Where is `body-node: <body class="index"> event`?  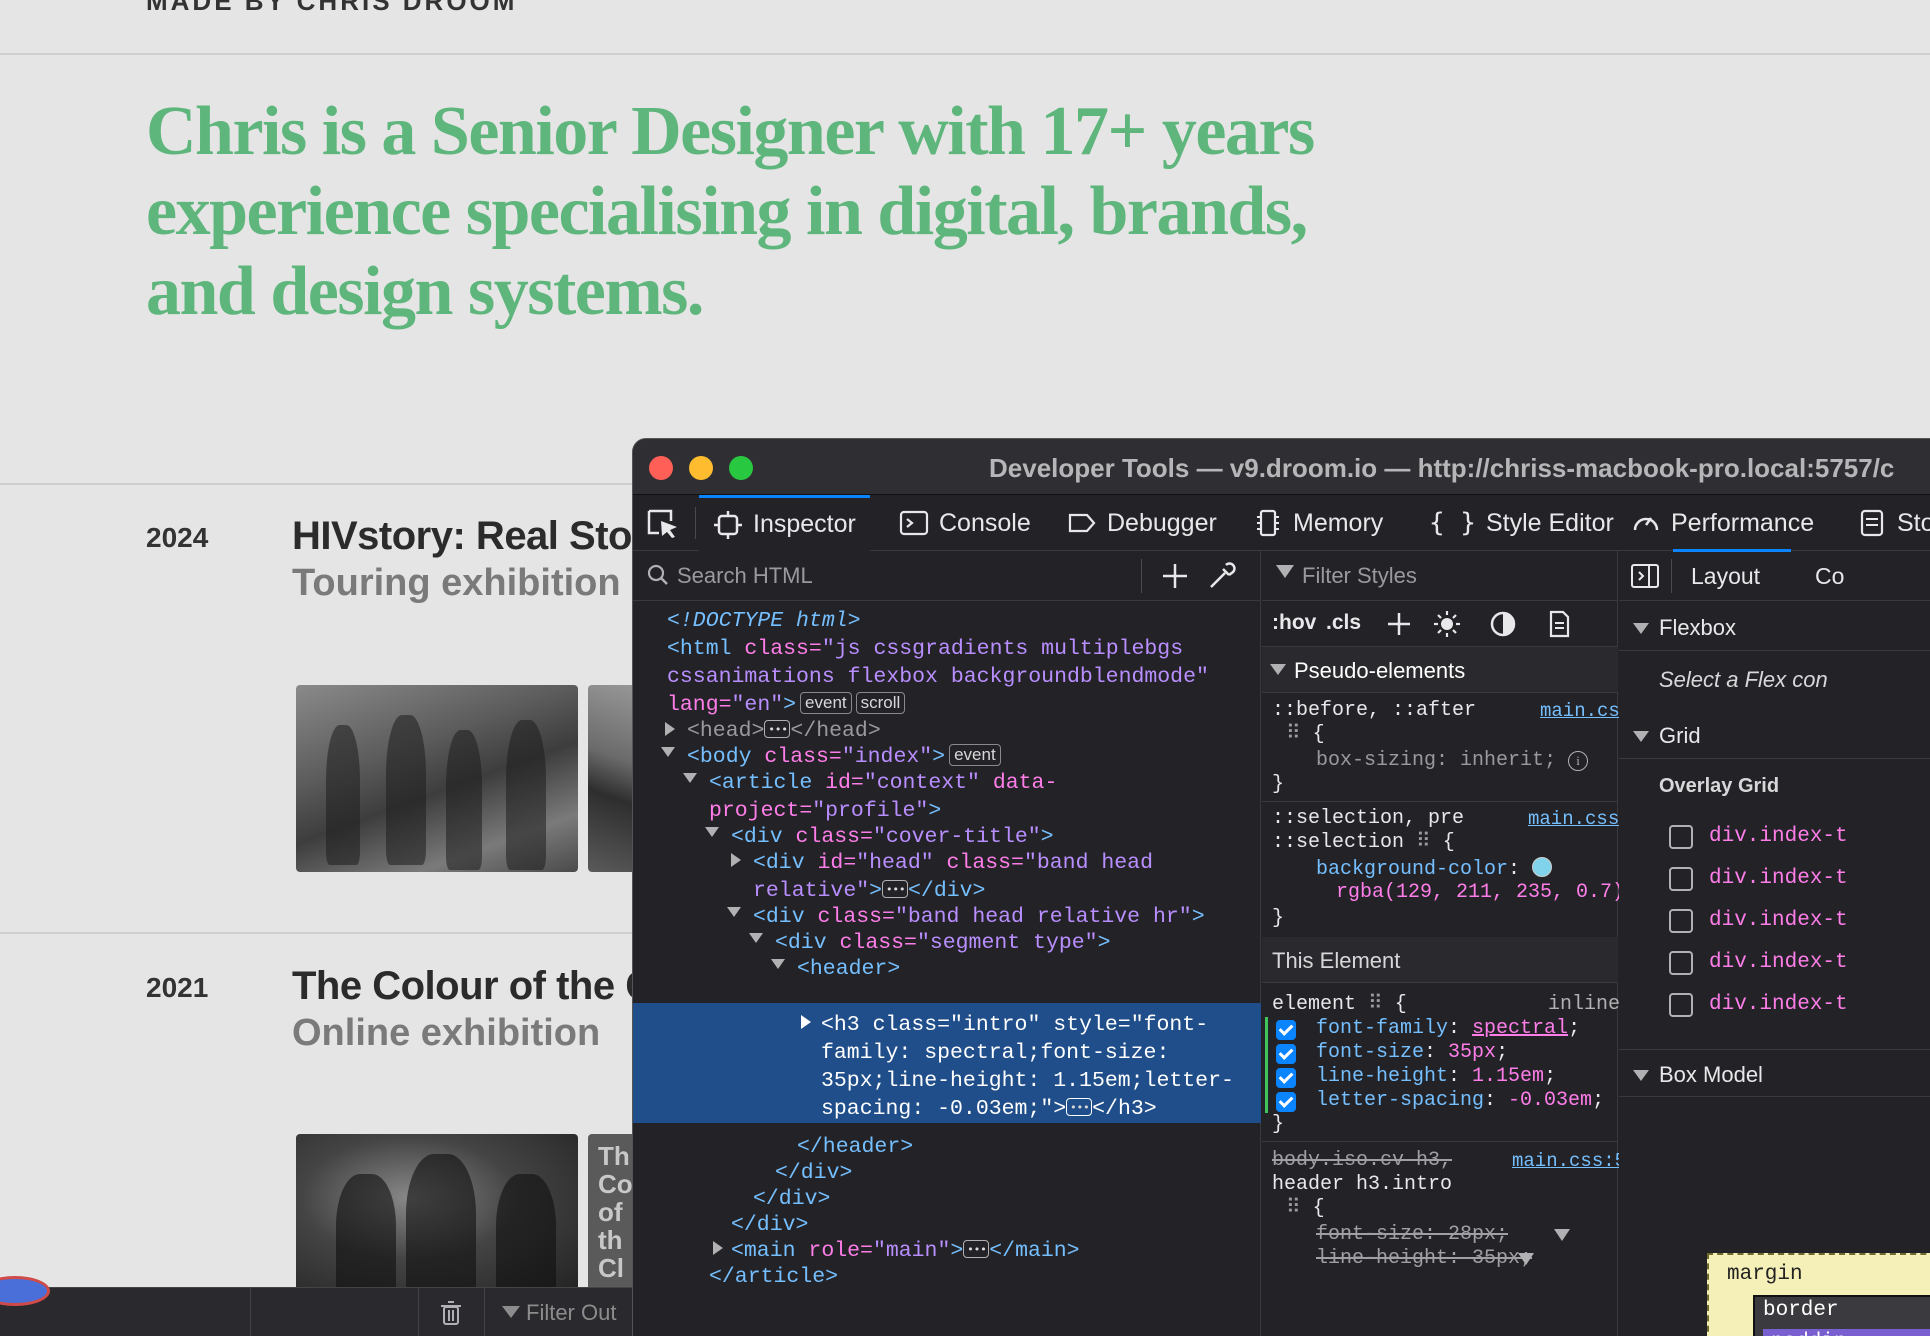 body-node: <body class="index"> event is located at coordinates (844, 757).